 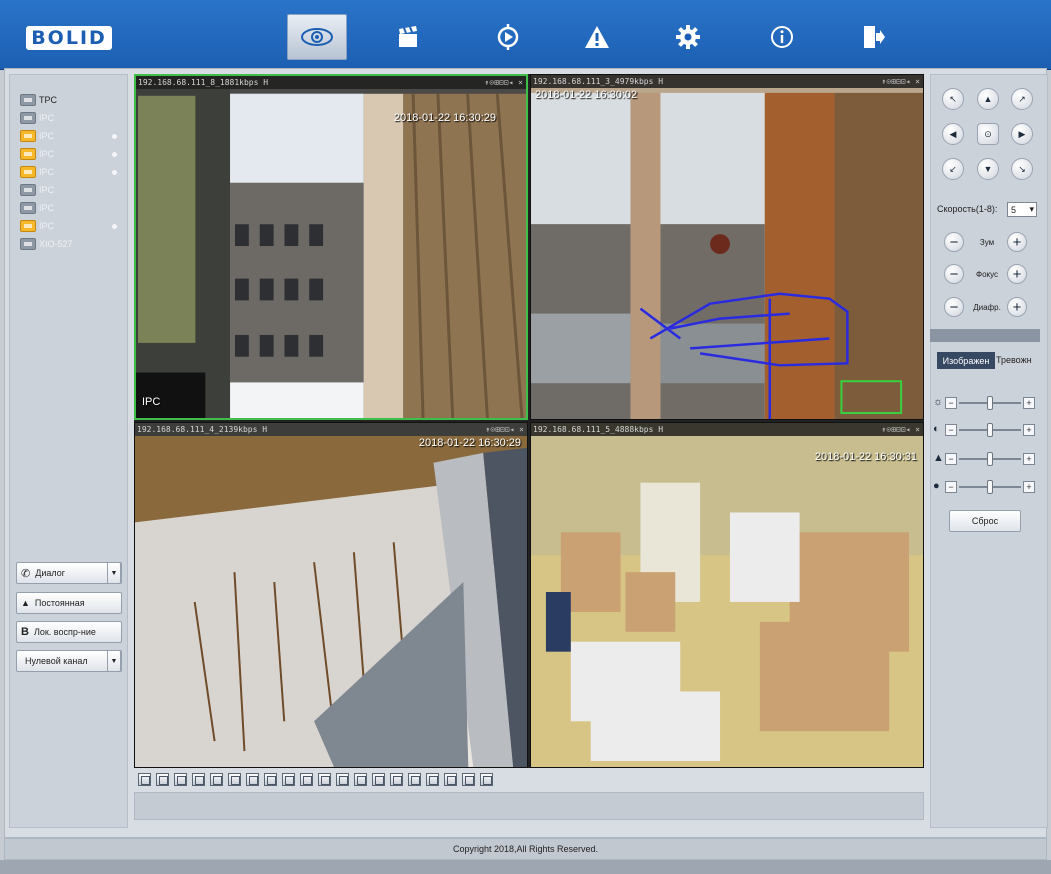 I want to click on ptz-down-left-button: ↙, so click(x=953, y=169).